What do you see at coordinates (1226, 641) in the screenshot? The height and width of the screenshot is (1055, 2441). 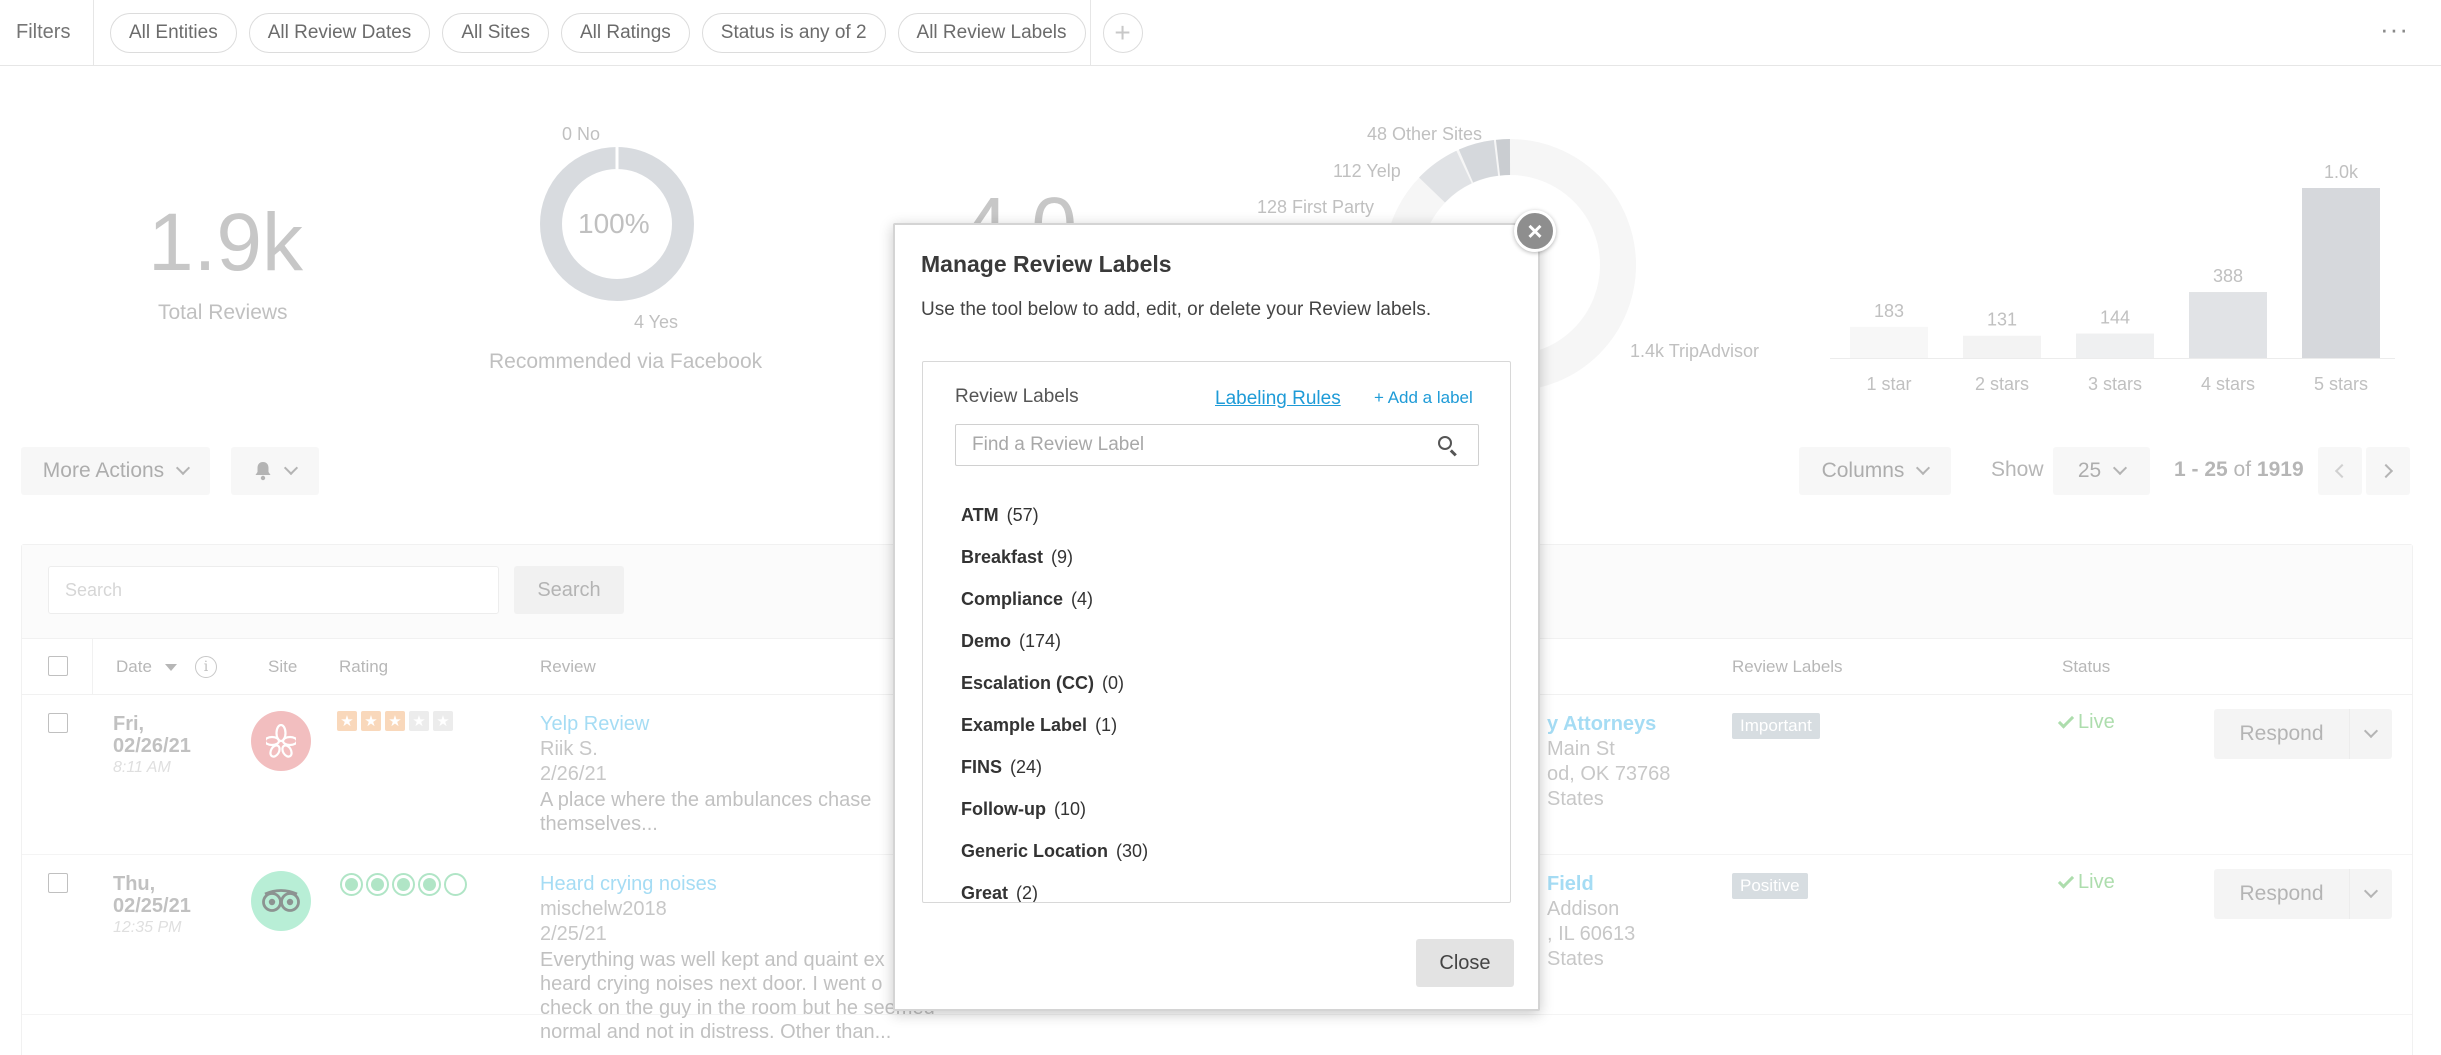 I see `label-item-demo: Demo (174)` at bounding box center [1226, 641].